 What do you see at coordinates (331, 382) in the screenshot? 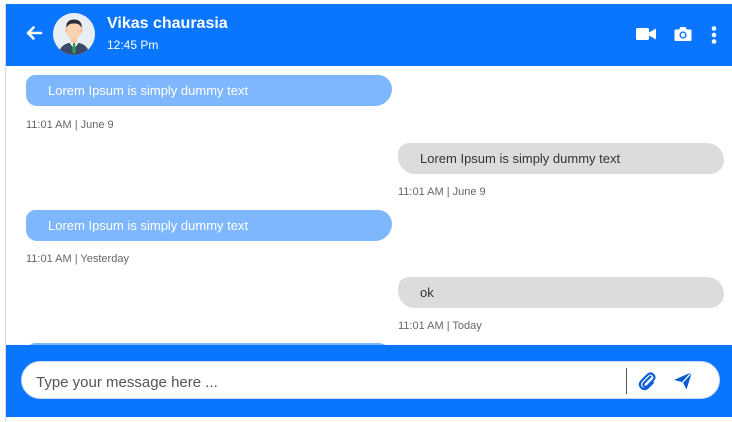
I see `message-input` at bounding box center [331, 382].